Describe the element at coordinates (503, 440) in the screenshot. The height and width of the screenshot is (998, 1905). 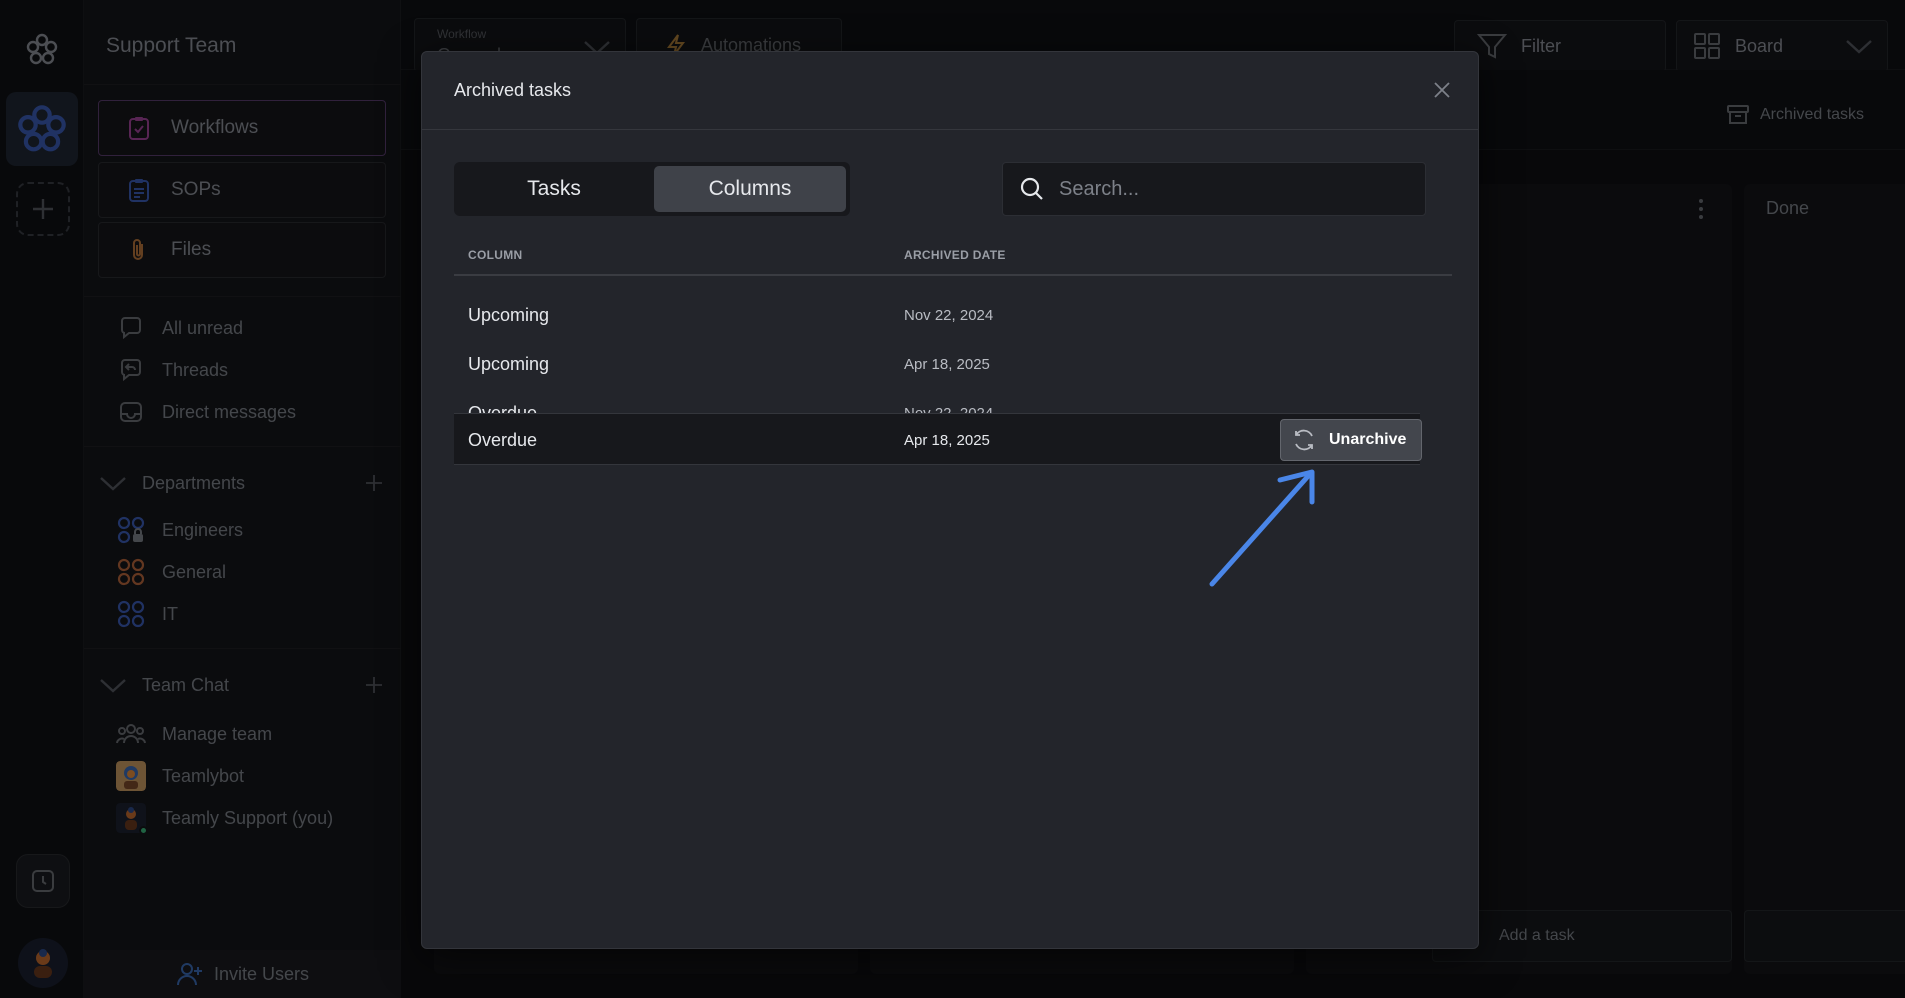
I see `row-column-name: Overdue` at that location.